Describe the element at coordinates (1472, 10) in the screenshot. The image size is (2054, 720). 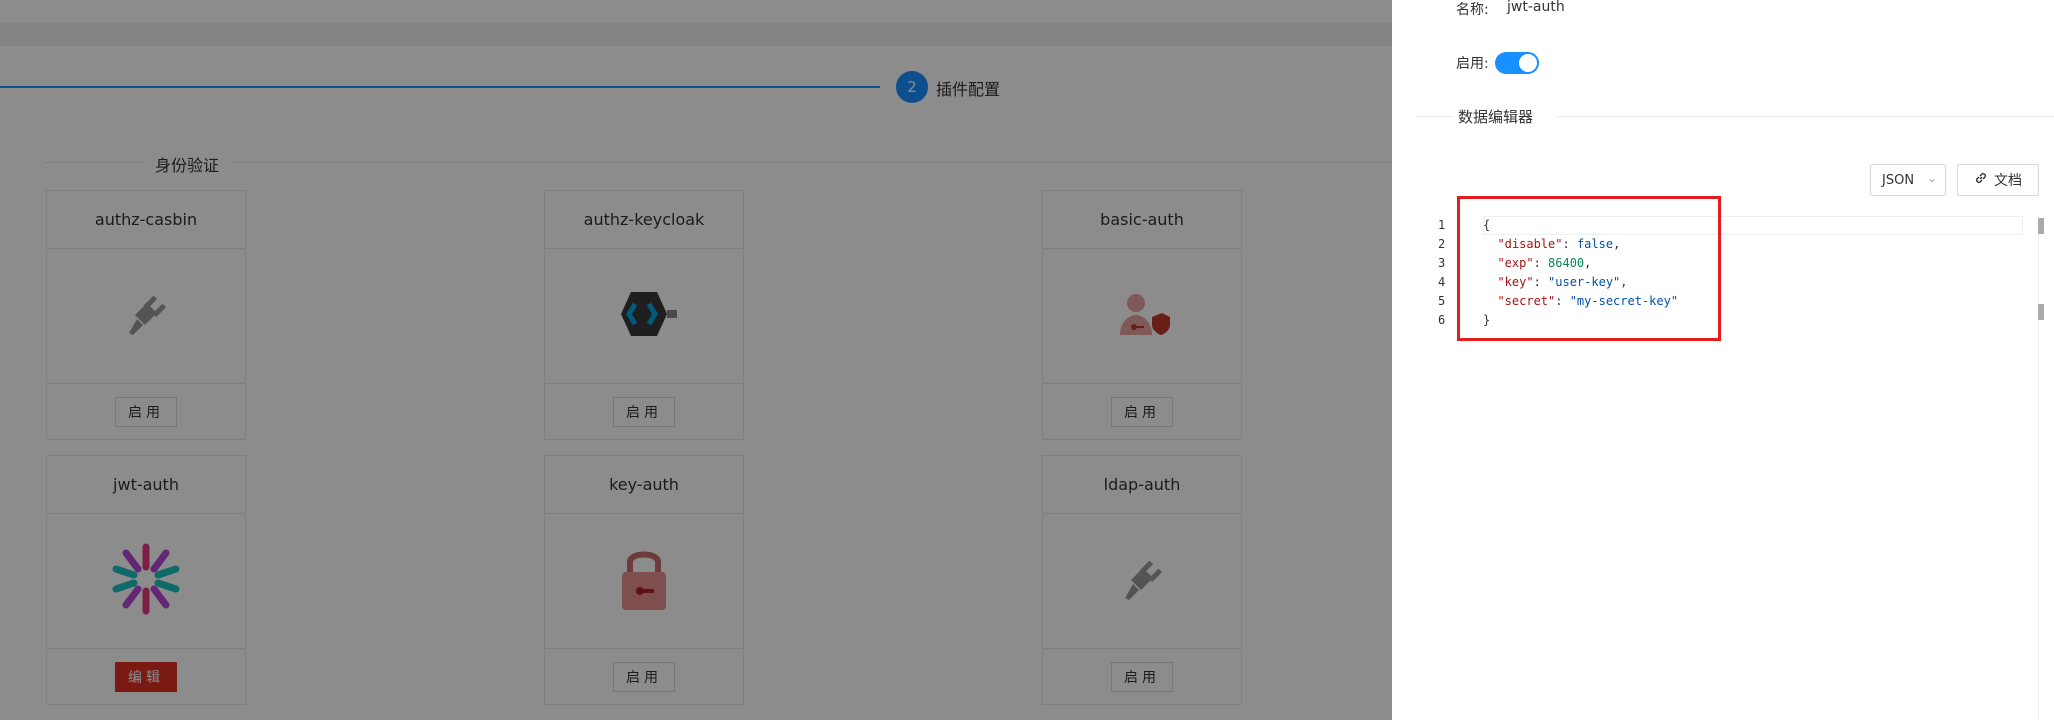
I see `name-label: 名称:` at that location.